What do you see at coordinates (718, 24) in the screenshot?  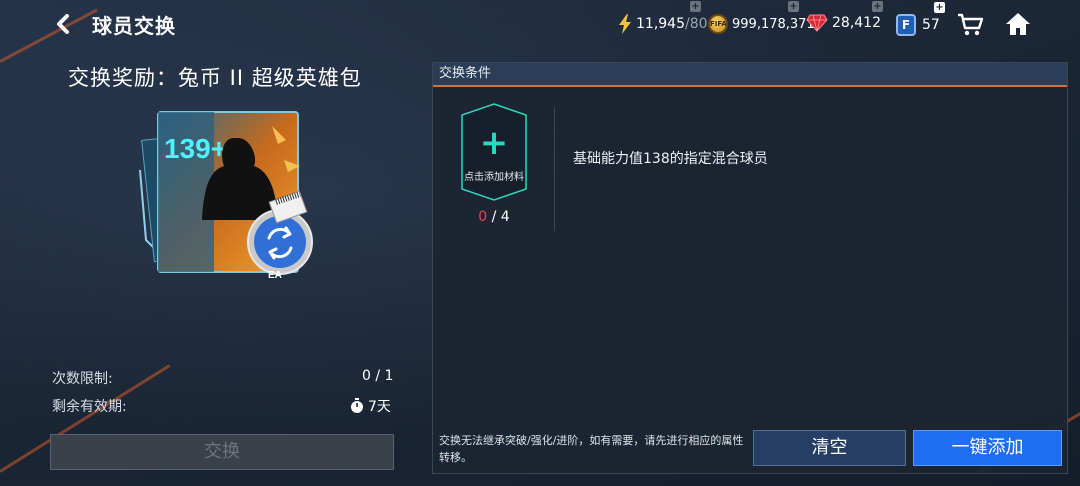 I see `coin-icon: FIFA` at bounding box center [718, 24].